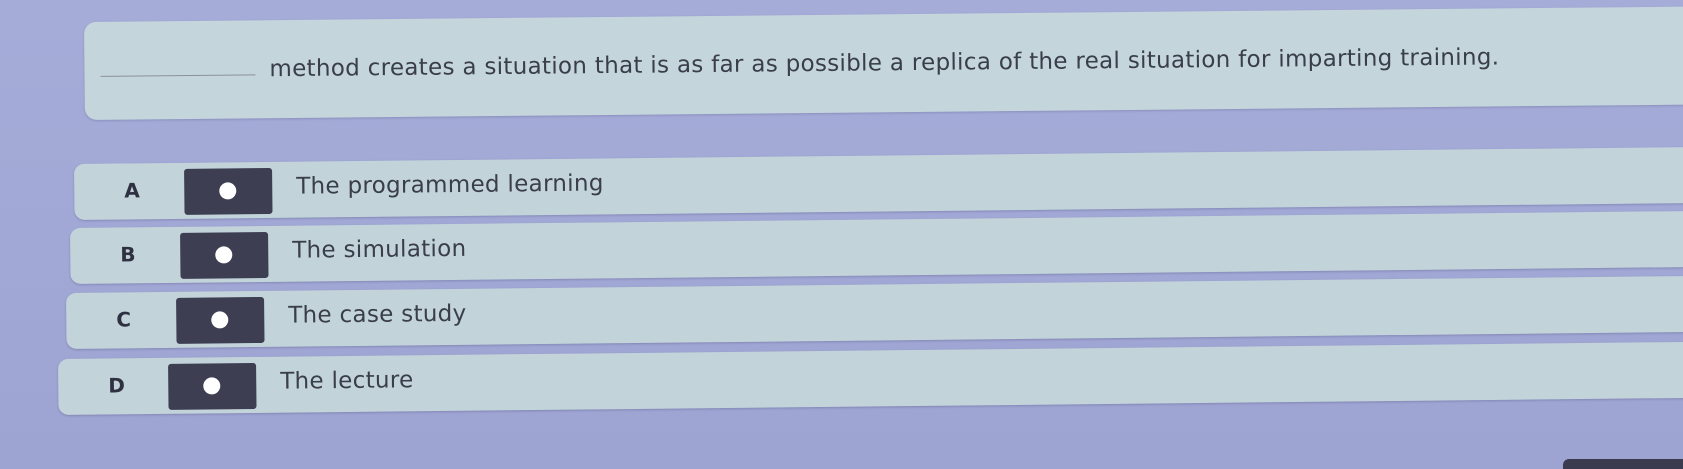  Describe the element at coordinates (1623, 464) in the screenshot. I see `corner-edge` at that location.